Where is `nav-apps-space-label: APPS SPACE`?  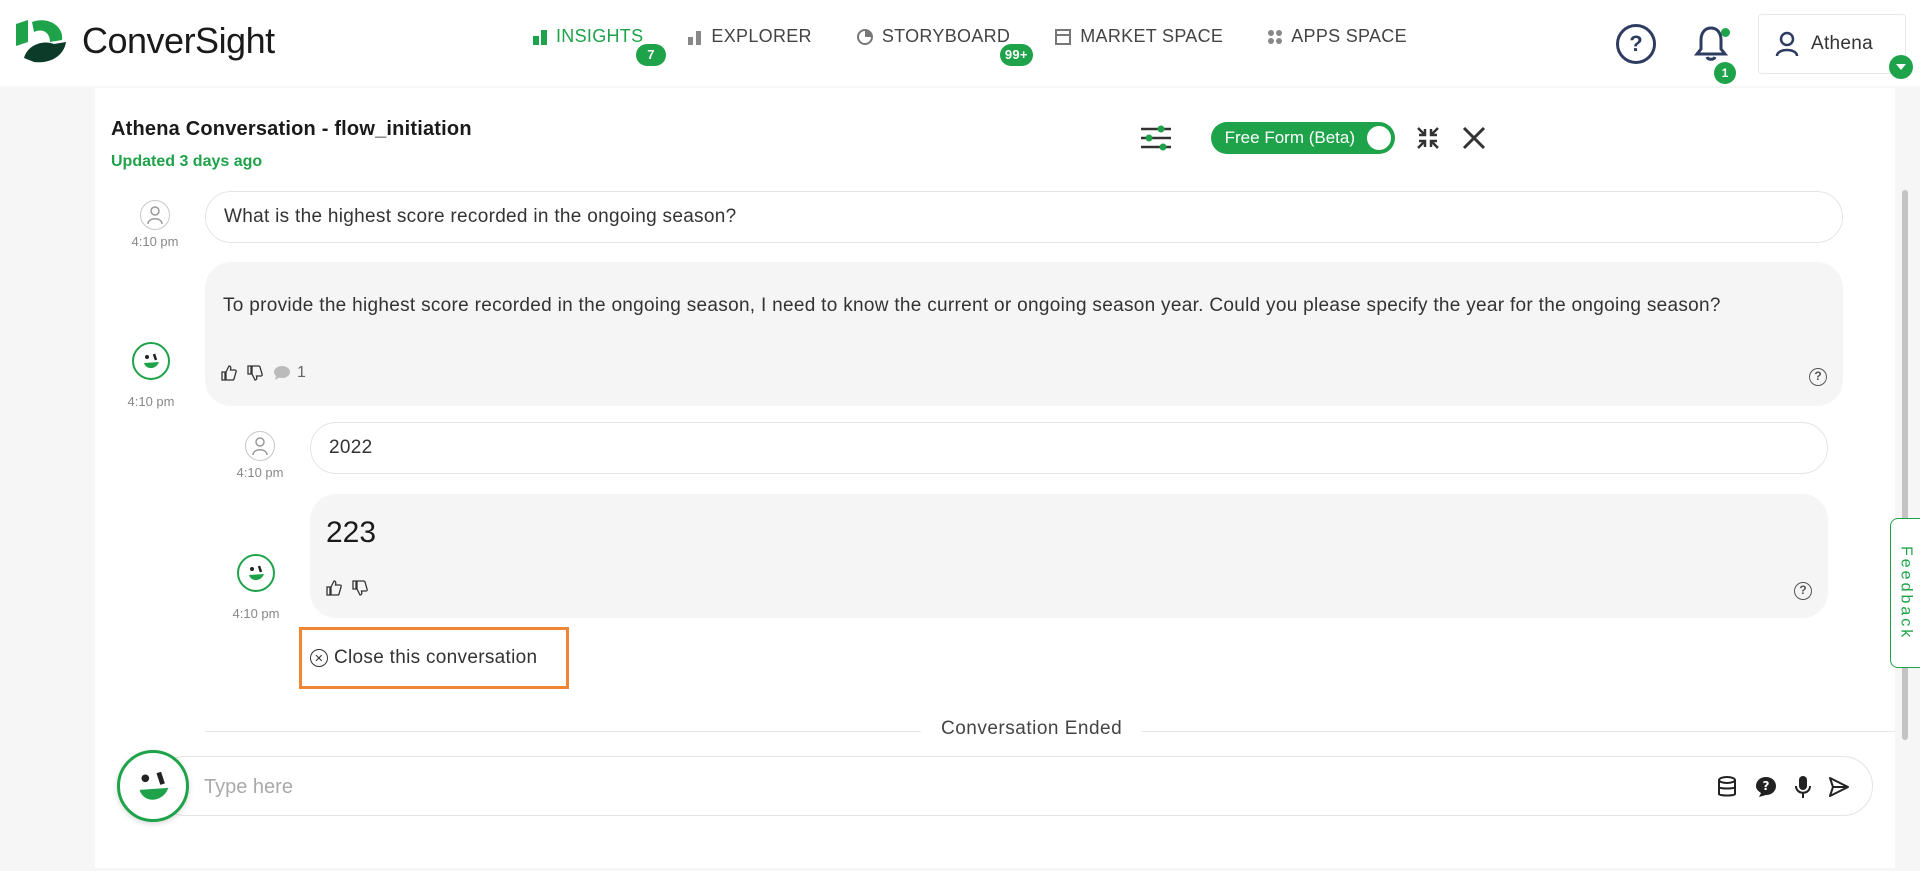 nav-apps-space-label: APPS SPACE is located at coordinates (1349, 36).